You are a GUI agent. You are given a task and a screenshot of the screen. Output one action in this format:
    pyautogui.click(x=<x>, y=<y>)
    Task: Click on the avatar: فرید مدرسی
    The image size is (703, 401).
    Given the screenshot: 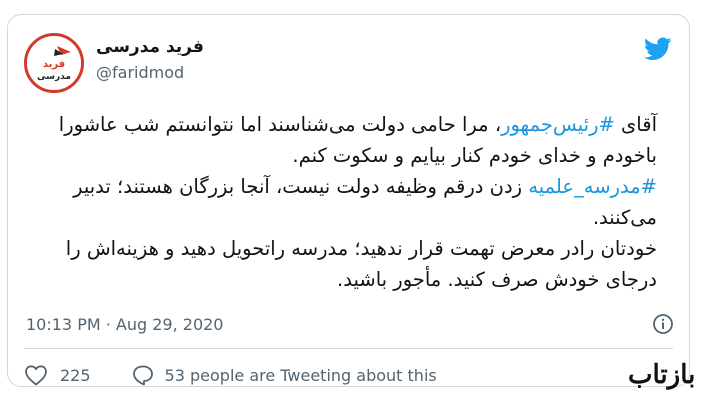 What is the action you would take?
    pyautogui.click(x=54, y=63)
    